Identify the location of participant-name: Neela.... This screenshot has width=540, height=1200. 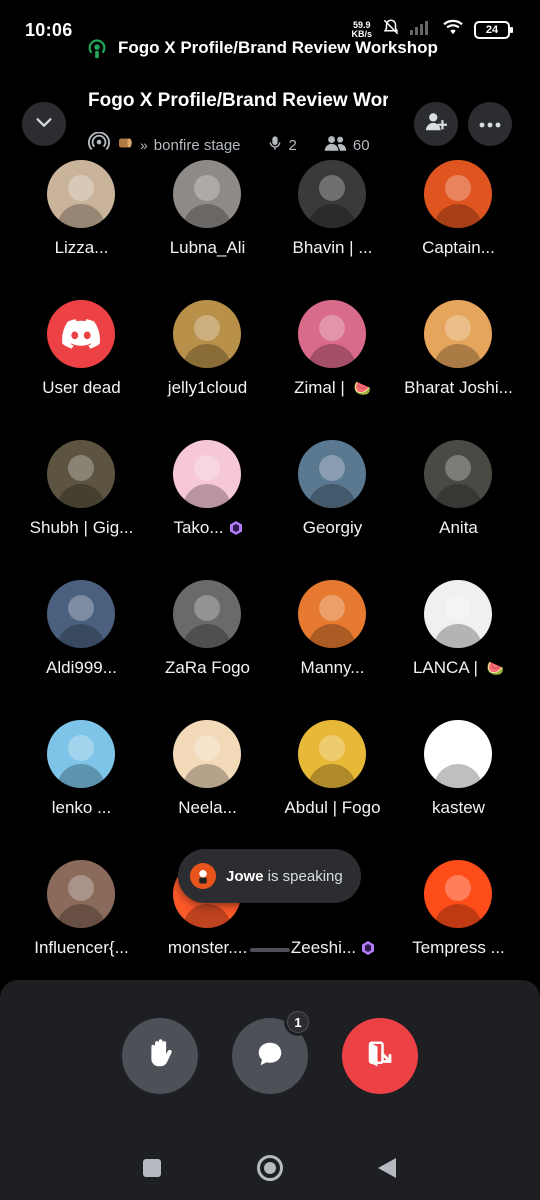
(207, 807).